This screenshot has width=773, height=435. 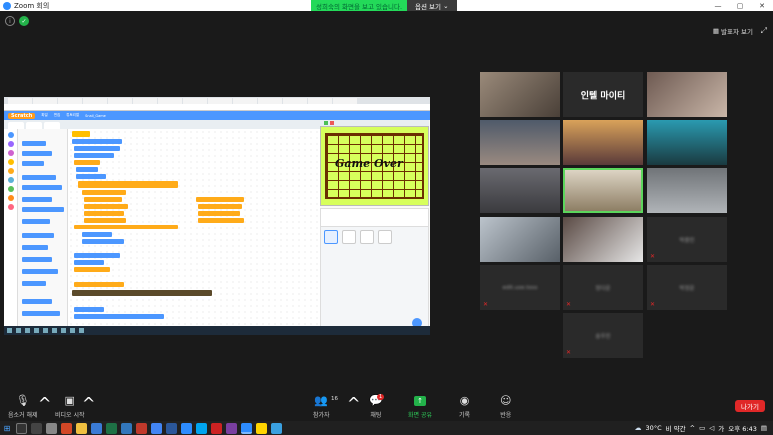 I want to click on start-video-button: ▣ 비디오 시작, so click(x=70, y=406).